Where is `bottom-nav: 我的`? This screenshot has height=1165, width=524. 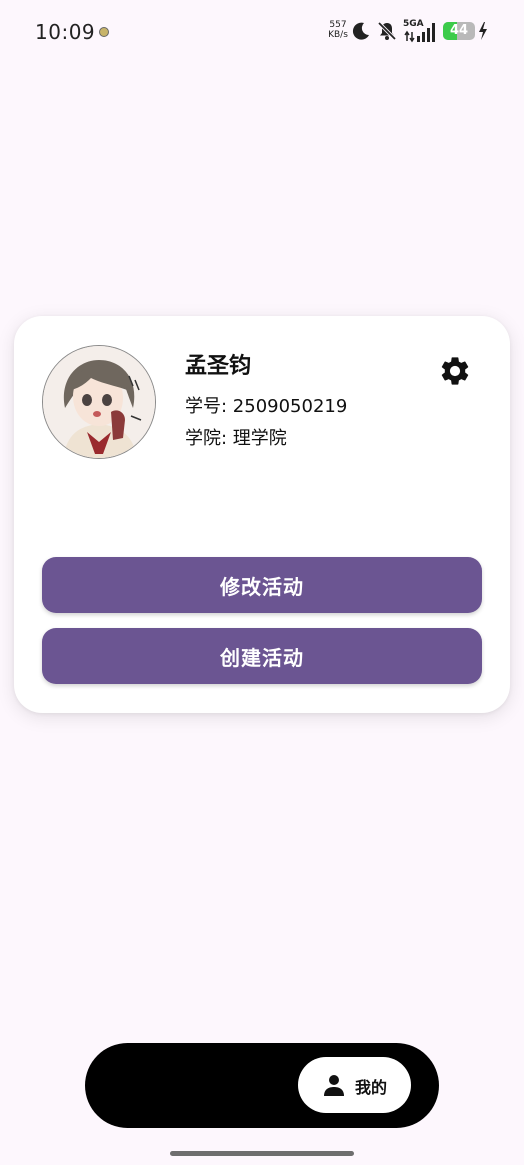 bottom-nav: 我的 is located at coordinates (262, 1085).